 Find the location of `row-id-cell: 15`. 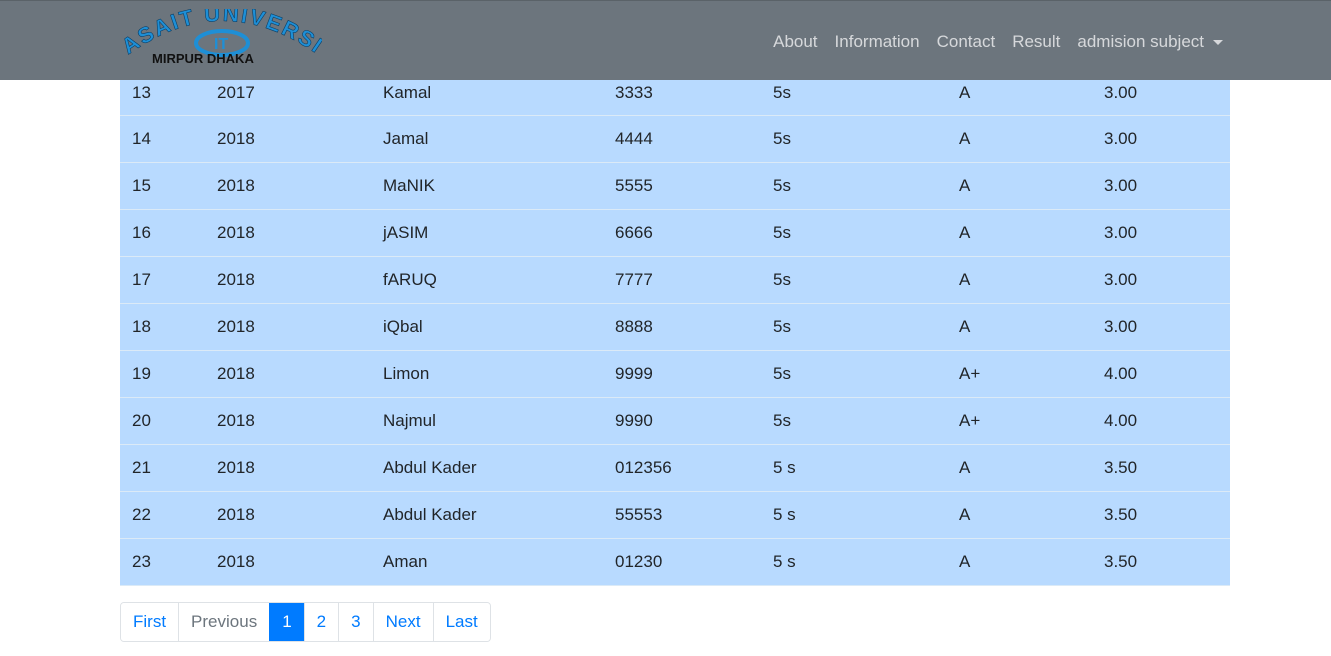

row-id-cell: 15 is located at coordinates (162, 186).